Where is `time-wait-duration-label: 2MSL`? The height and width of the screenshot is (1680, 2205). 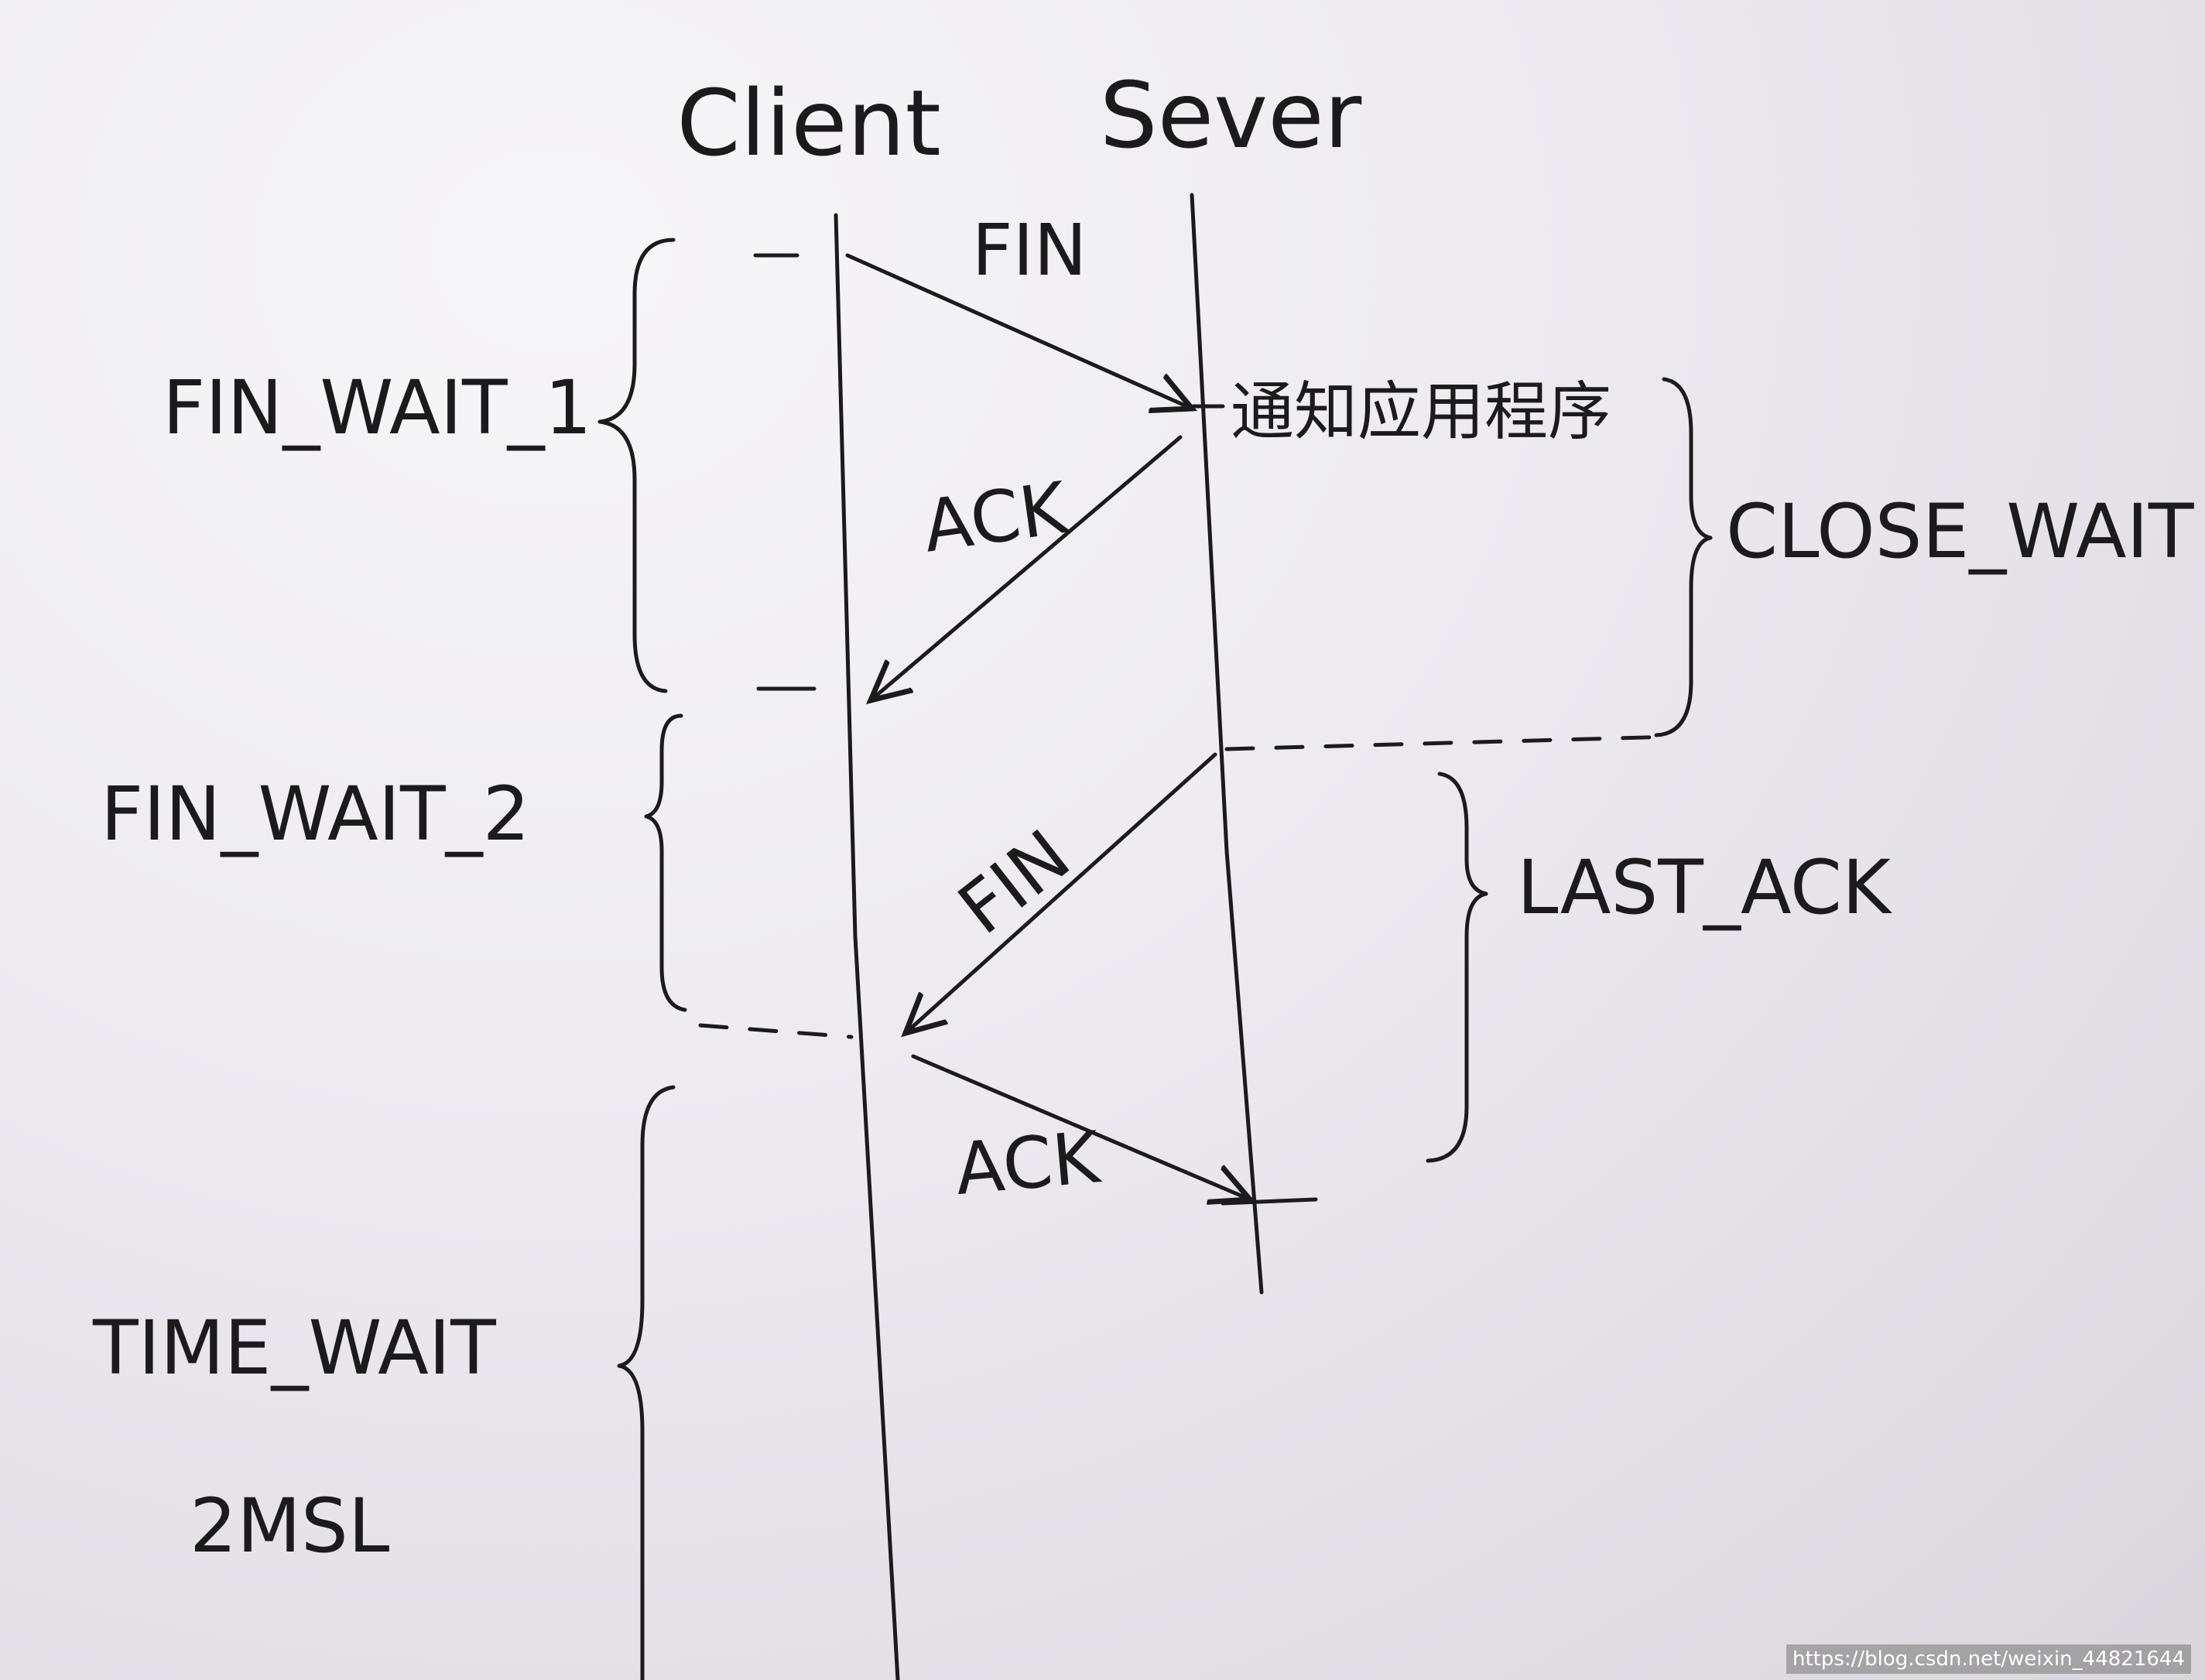
time-wait-duration-label: 2MSL is located at coordinates (290, 1526).